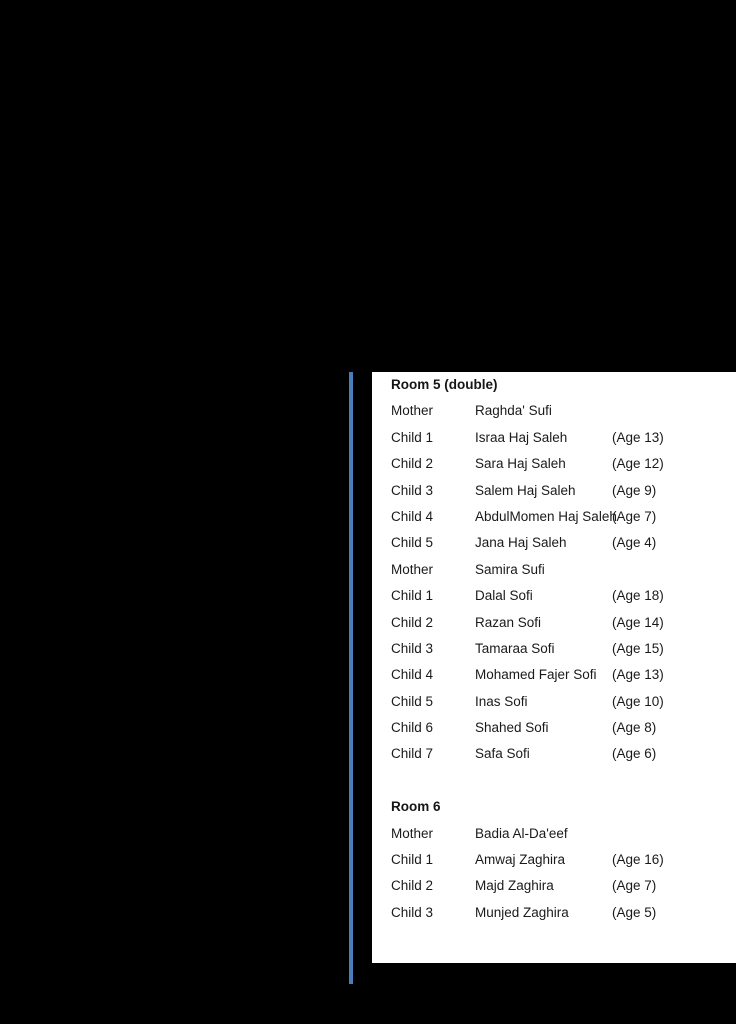  What do you see at coordinates (525, 490) in the screenshot?
I see `roster-person-name: Salem Haj Saleh` at bounding box center [525, 490].